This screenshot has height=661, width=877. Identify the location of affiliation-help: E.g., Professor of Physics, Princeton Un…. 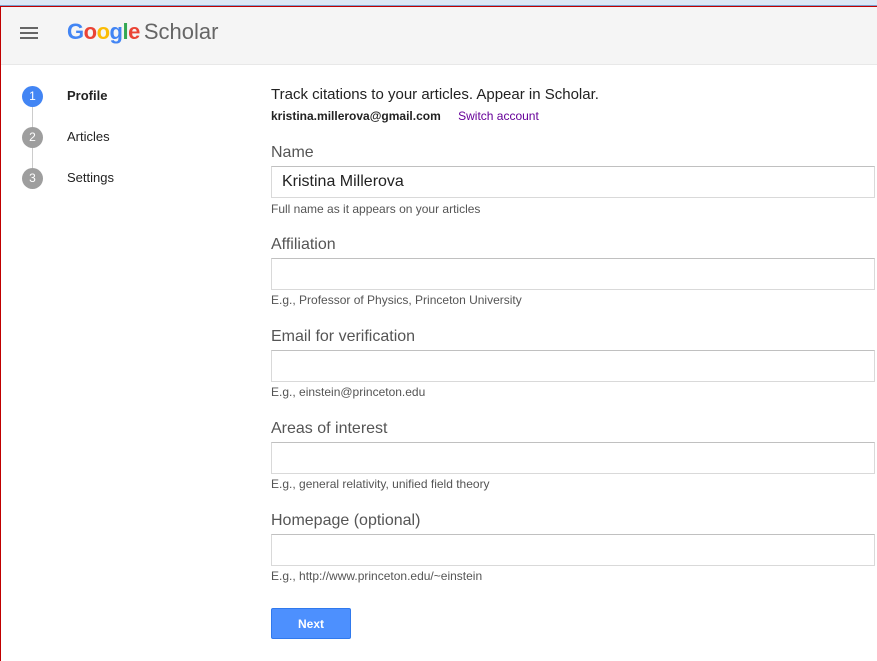
(396, 300).